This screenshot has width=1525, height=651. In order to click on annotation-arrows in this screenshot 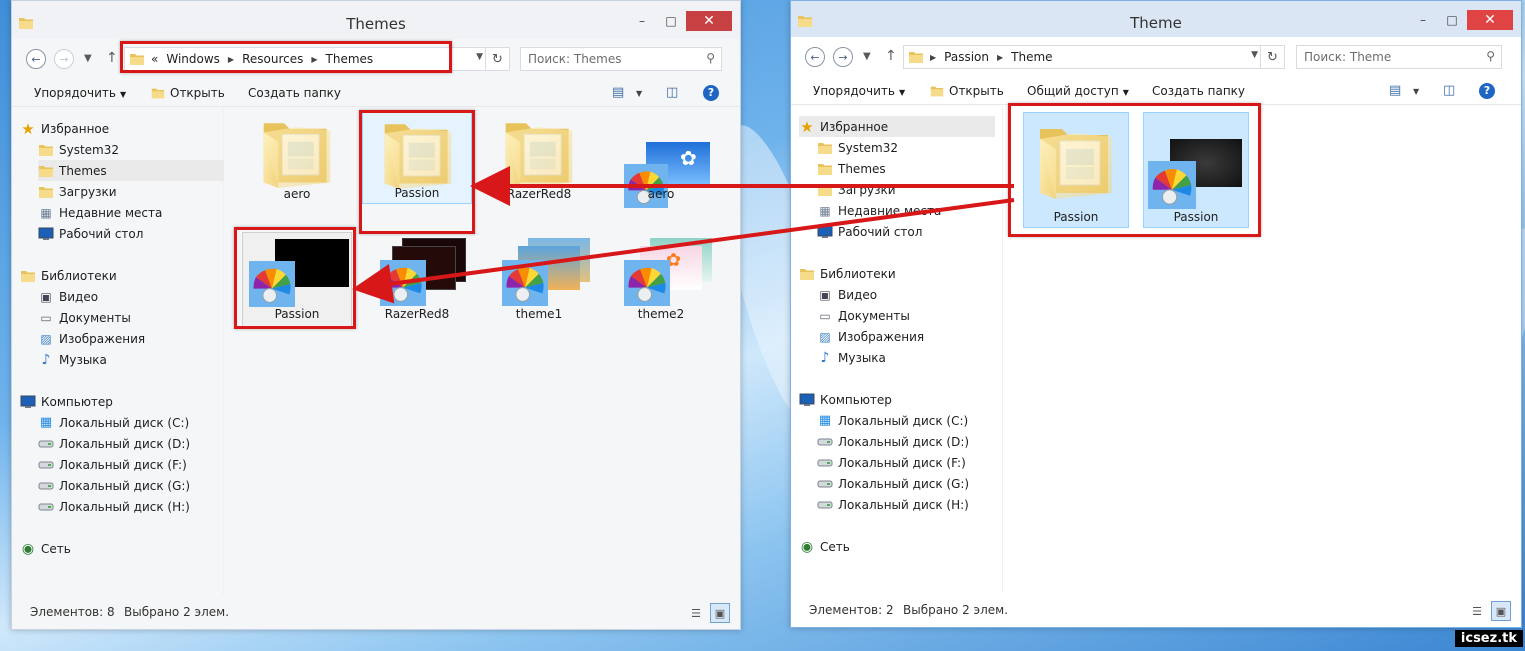, I will do `click(683, 235)`.